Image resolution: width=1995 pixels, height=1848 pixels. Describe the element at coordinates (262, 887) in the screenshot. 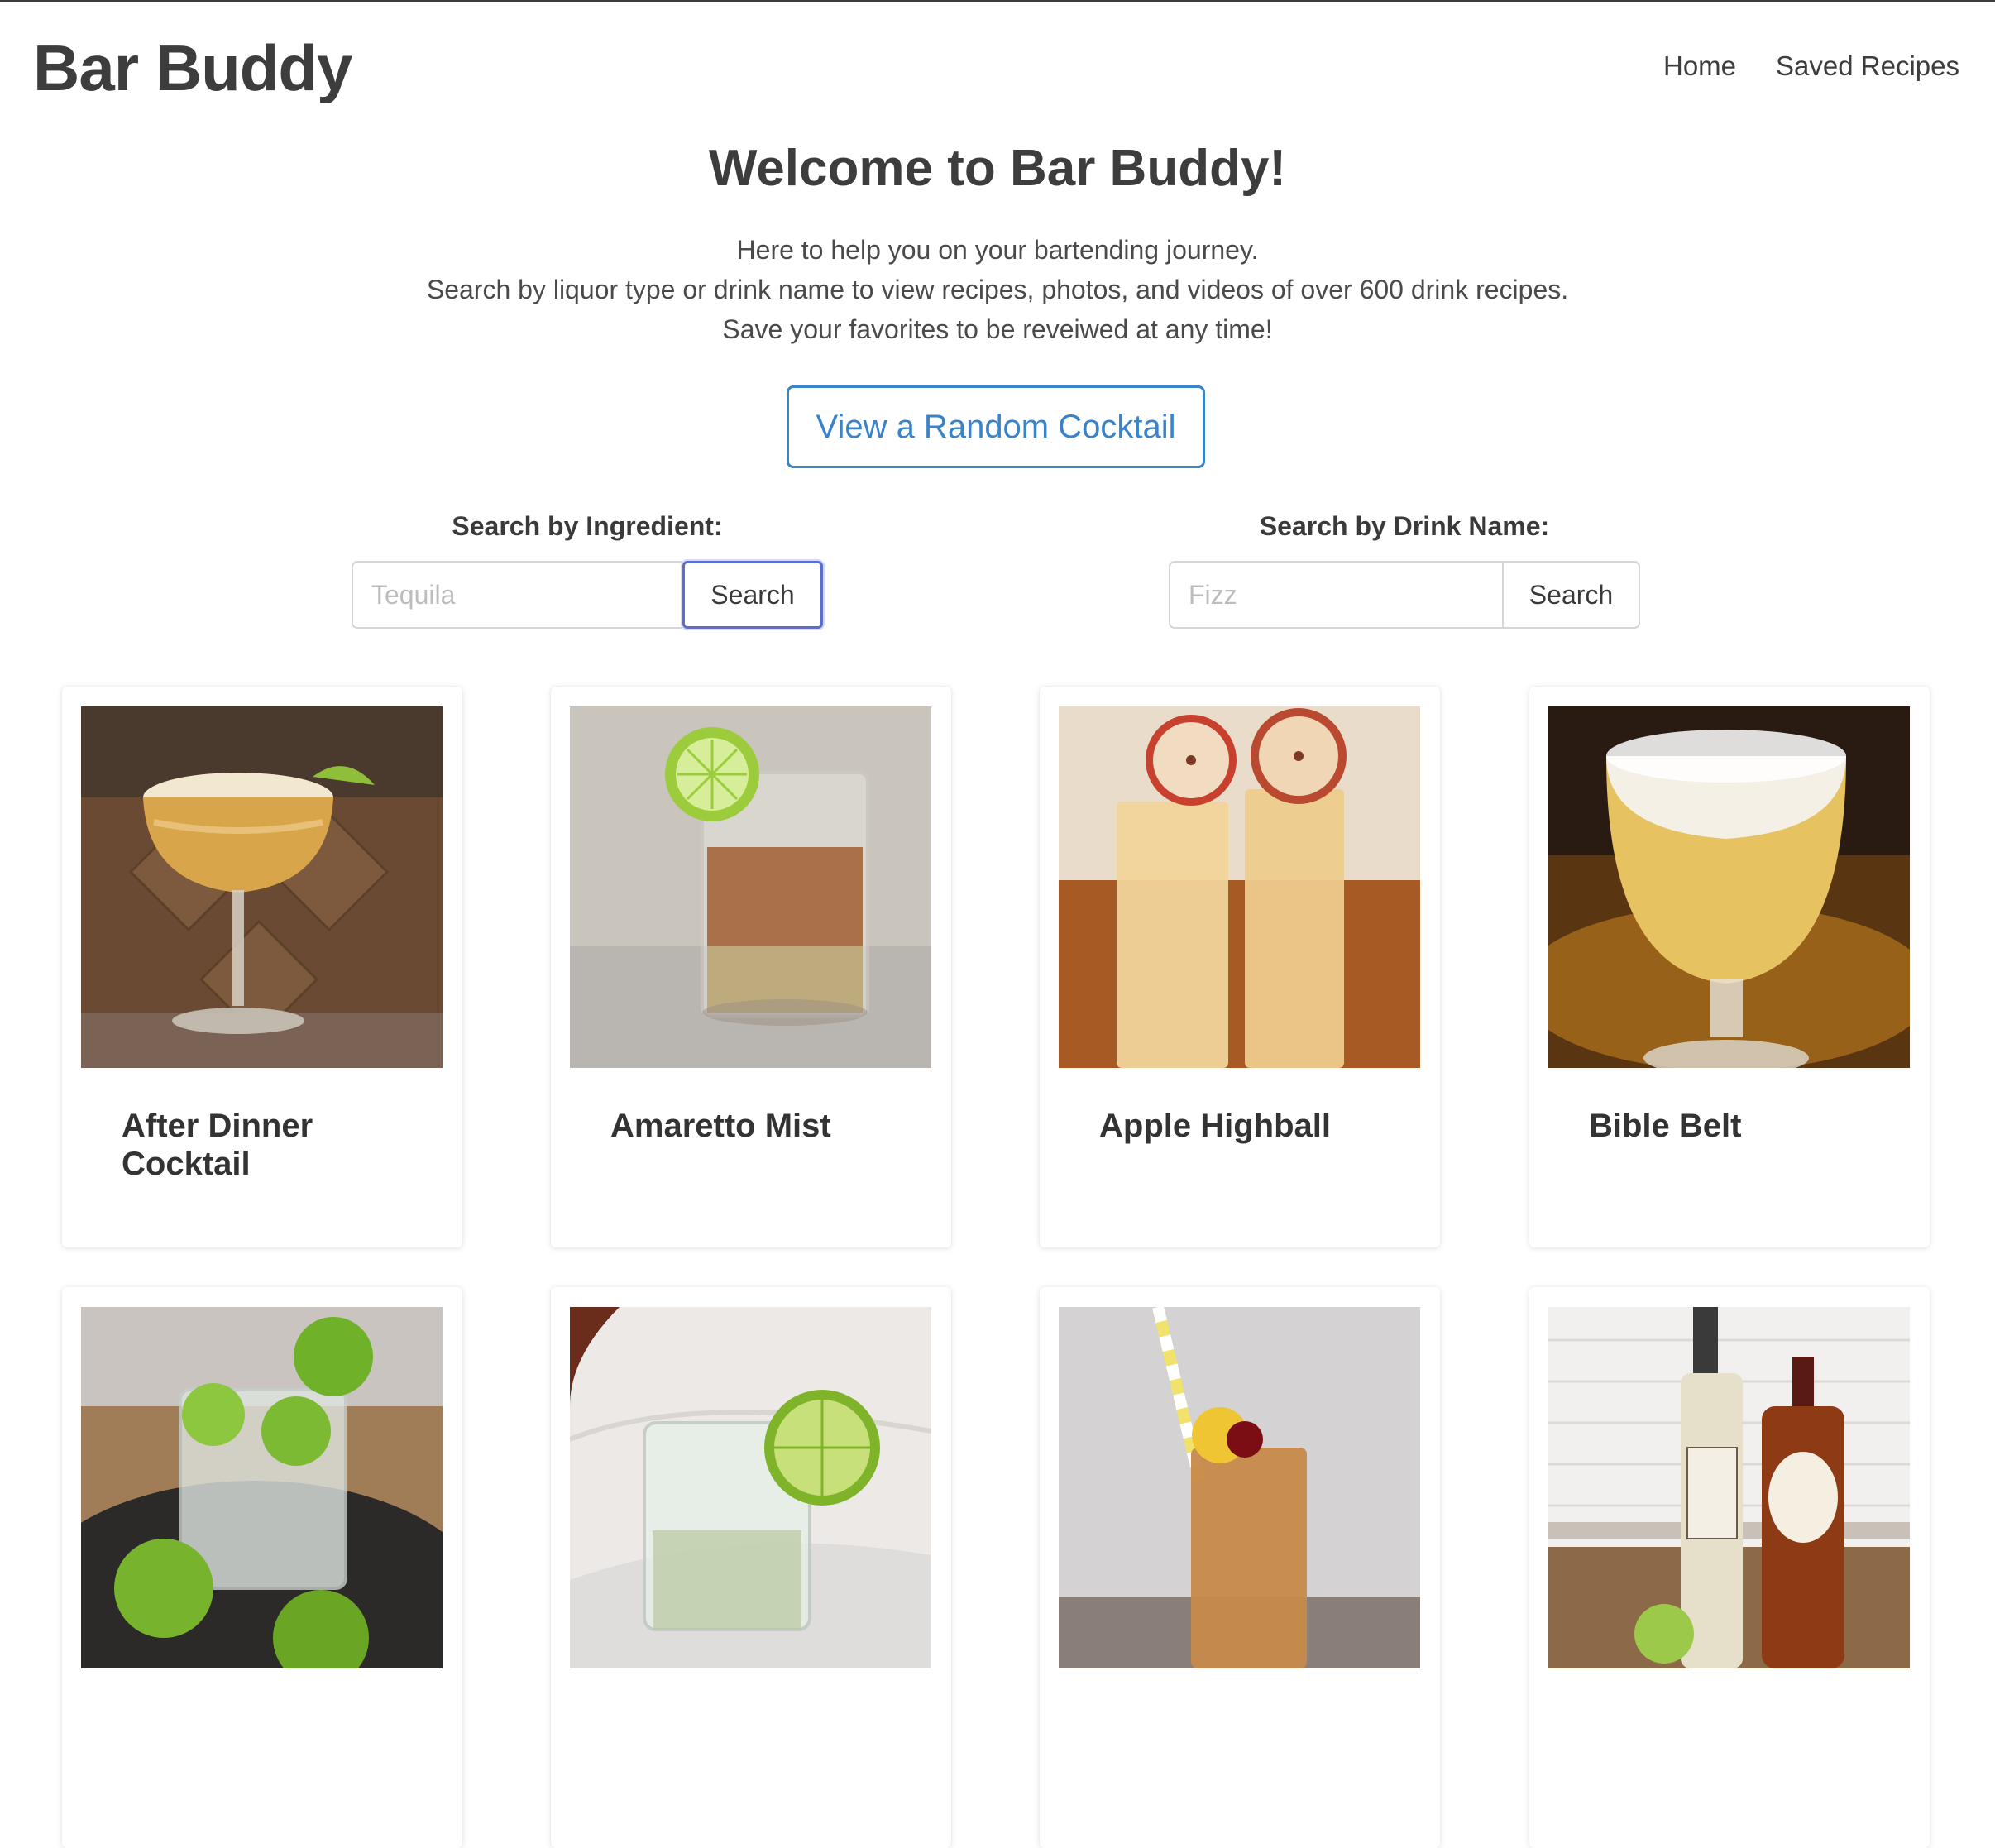

I see `coupe-cocktail-photo` at that location.